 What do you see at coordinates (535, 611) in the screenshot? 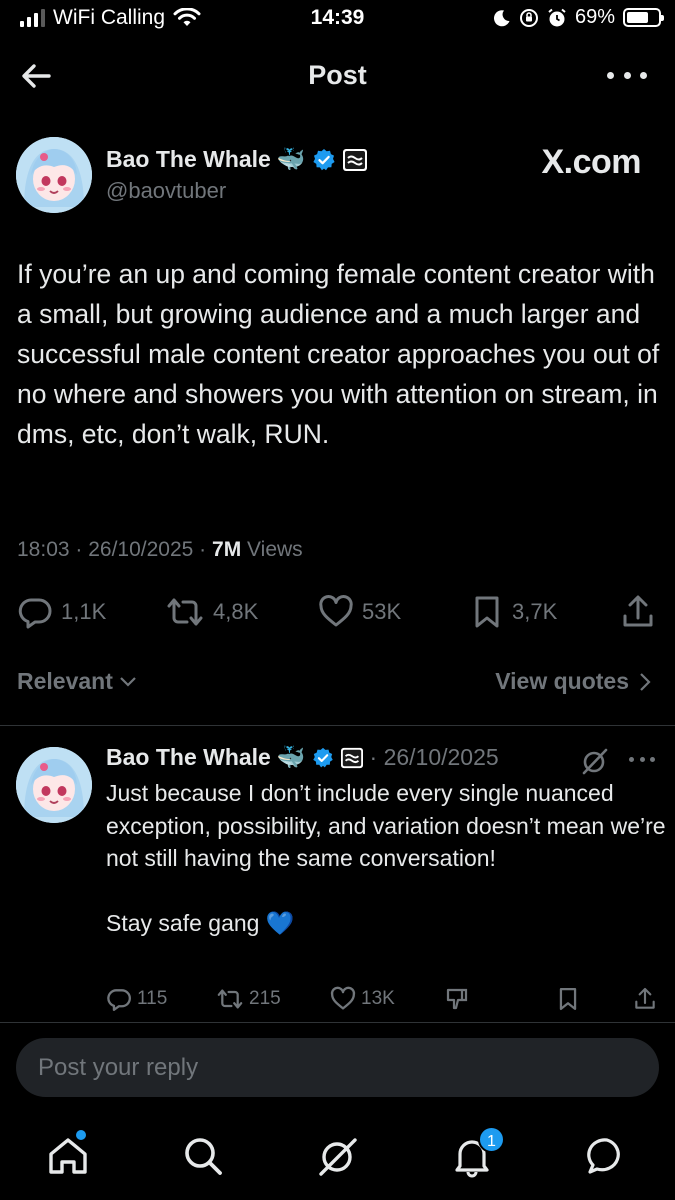
I see `bookmark-count: 3,7K` at bounding box center [535, 611].